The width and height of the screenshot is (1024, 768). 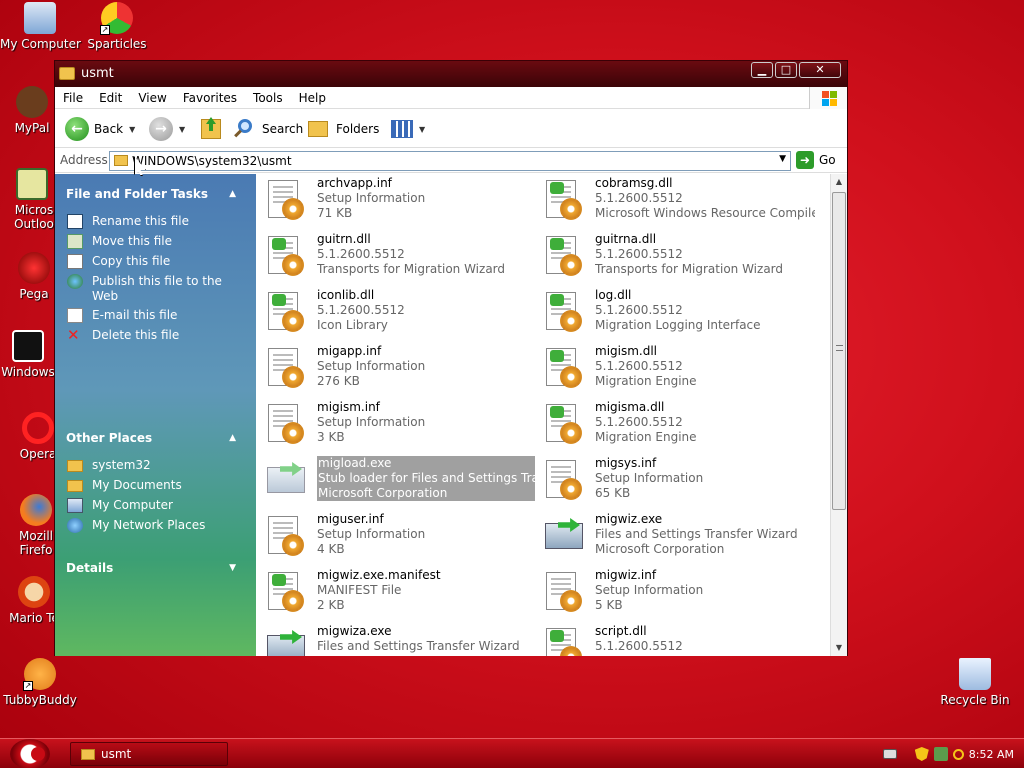 What do you see at coordinates (75, 221) in the screenshot?
I see `rename-icon` at bounding box center [75, 221].